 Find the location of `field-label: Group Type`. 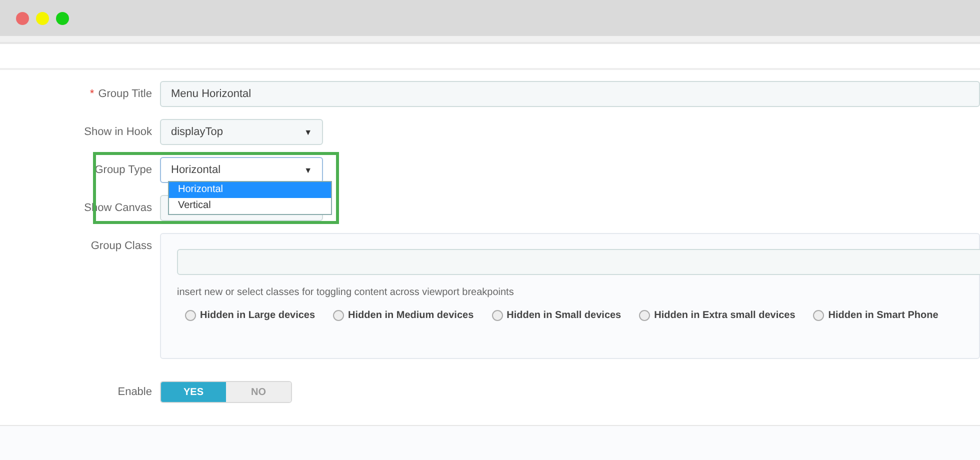

field-label: Group Type is located at coordinates (123, 170).